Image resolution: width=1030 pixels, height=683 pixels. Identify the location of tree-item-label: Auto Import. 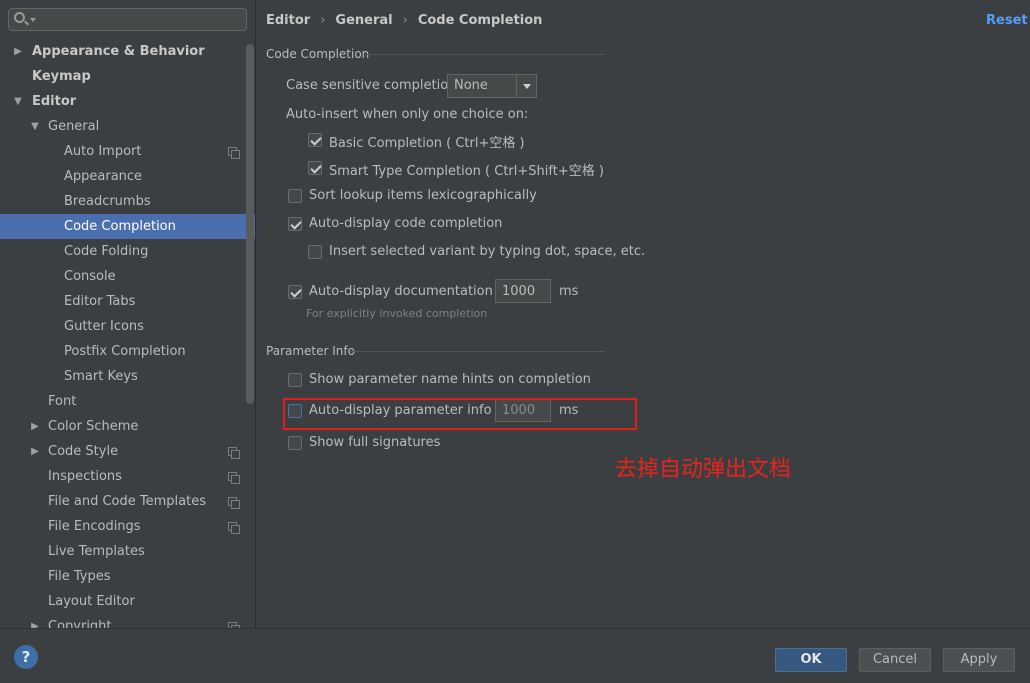
(103, 151).